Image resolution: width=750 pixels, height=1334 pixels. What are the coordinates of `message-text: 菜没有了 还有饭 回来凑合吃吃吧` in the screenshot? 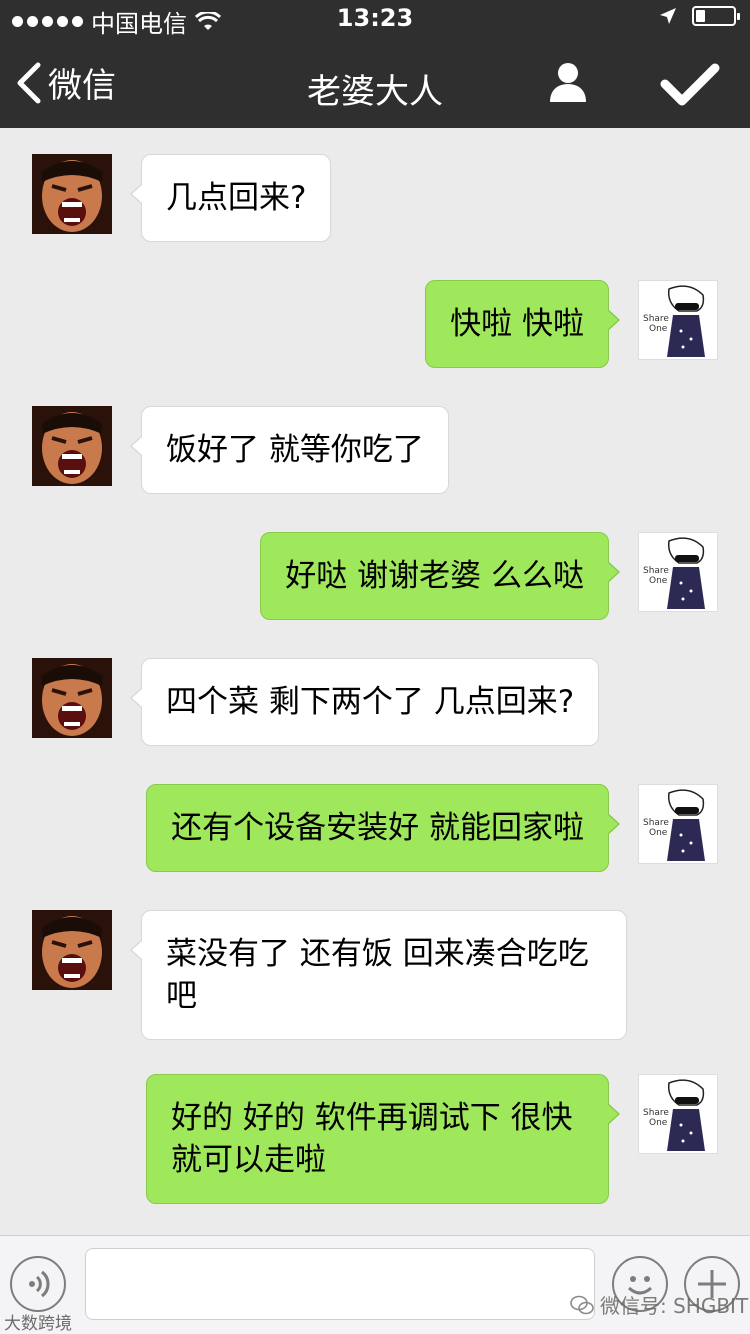 It's located at (377, 975).